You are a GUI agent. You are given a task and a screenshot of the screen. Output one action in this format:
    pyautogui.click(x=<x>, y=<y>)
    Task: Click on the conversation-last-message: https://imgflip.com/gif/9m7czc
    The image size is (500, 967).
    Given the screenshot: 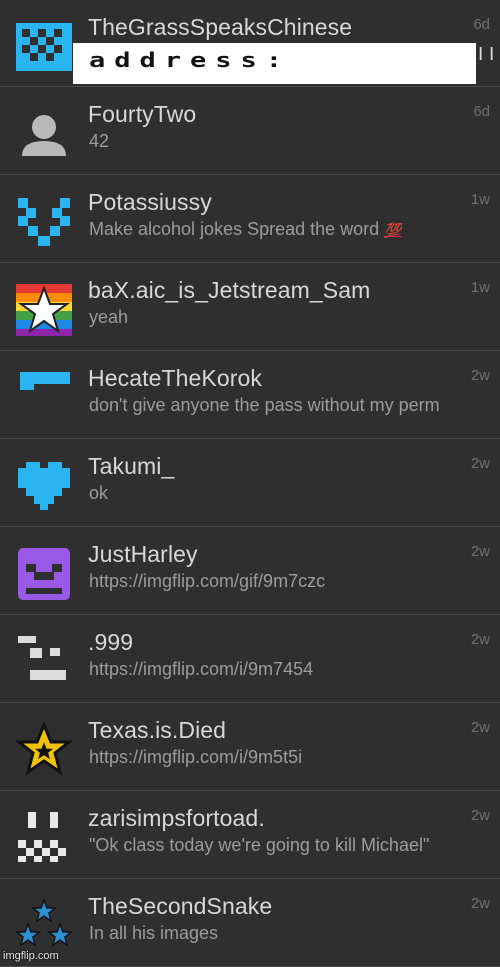 What is the action you would take?
    pyautogui.click(x=207, y=581)
    